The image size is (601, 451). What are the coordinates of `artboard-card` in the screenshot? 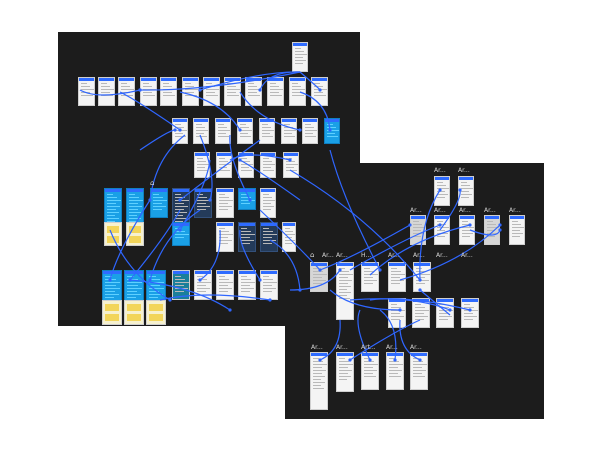 It's located at (181, 234).